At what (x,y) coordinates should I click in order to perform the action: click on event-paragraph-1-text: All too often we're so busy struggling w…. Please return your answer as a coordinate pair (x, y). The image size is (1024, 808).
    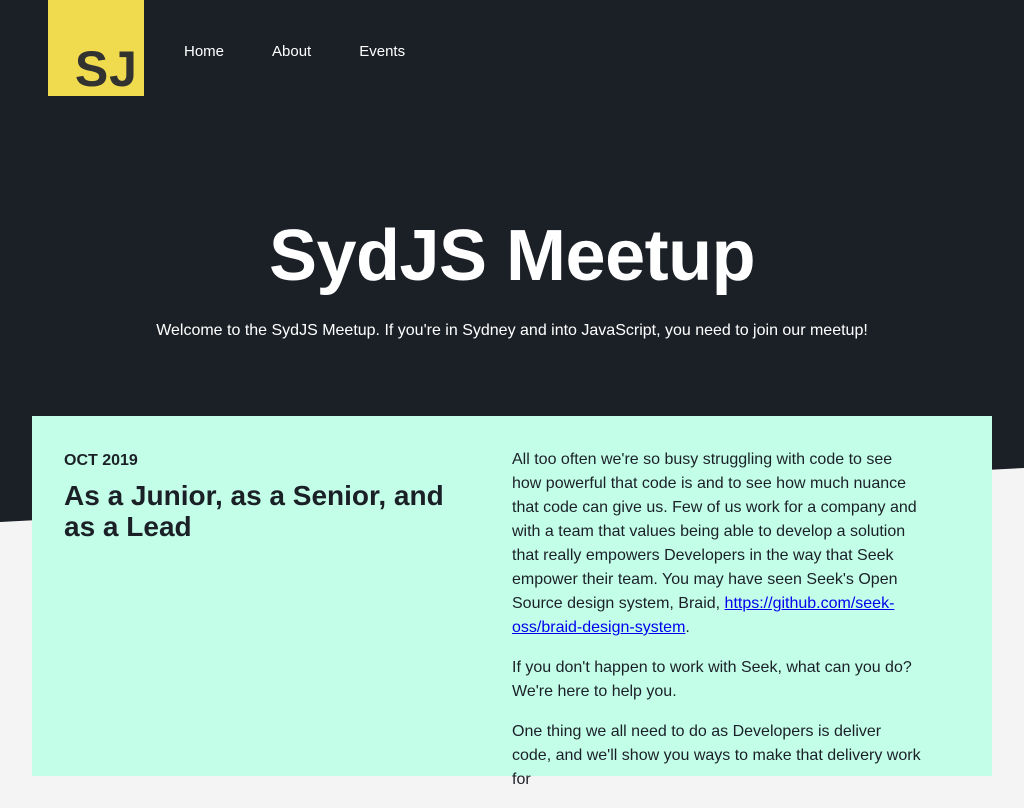
    Looking at the image, I should click on (714, 531).